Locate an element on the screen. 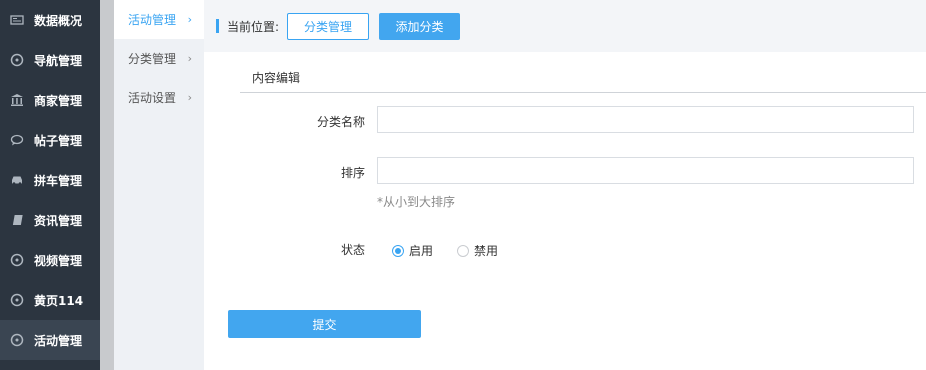 The width and height of the screenshot is (926, 370). chat-bubble-icon is located at coordinates (17, 140).